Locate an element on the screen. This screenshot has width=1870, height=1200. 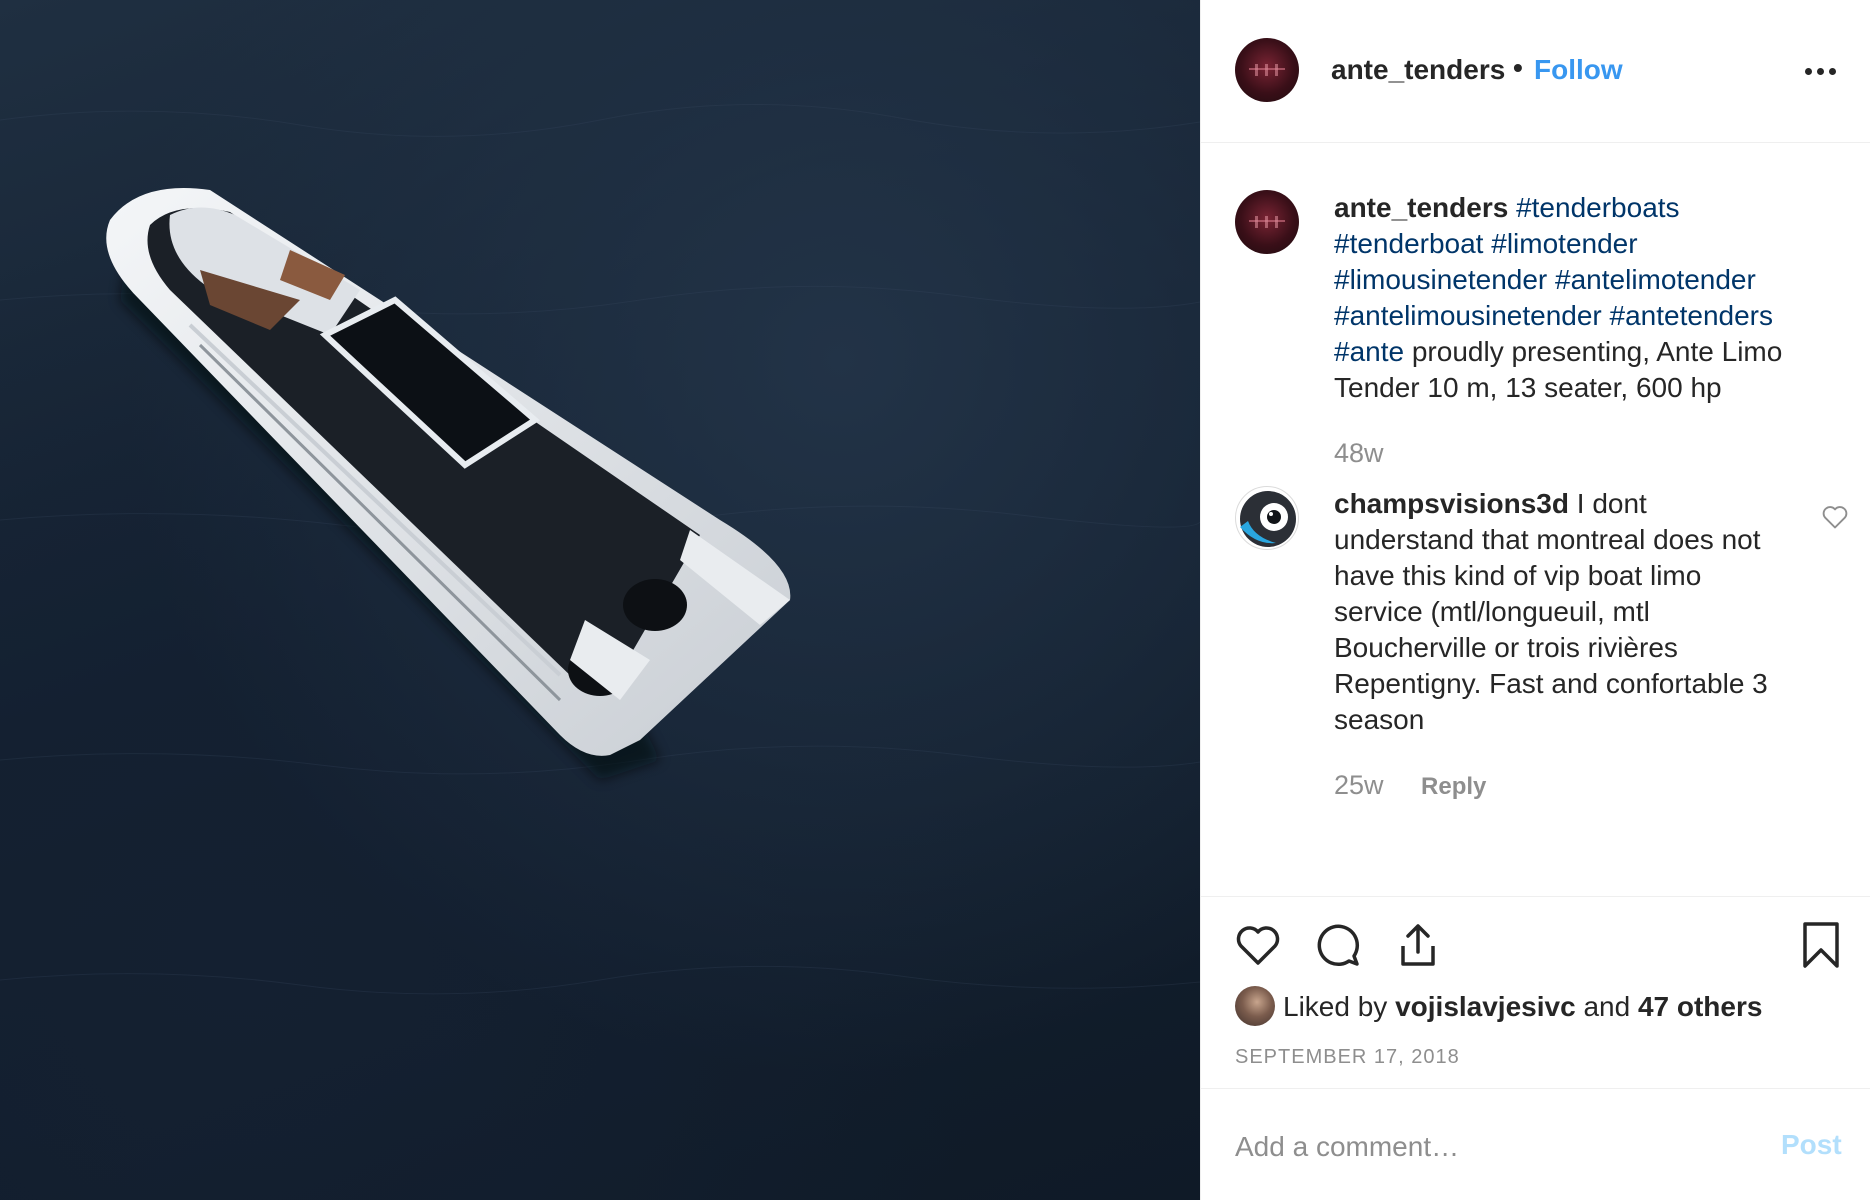
likes-conjunction: and is located at coordinates (1607, 1006).